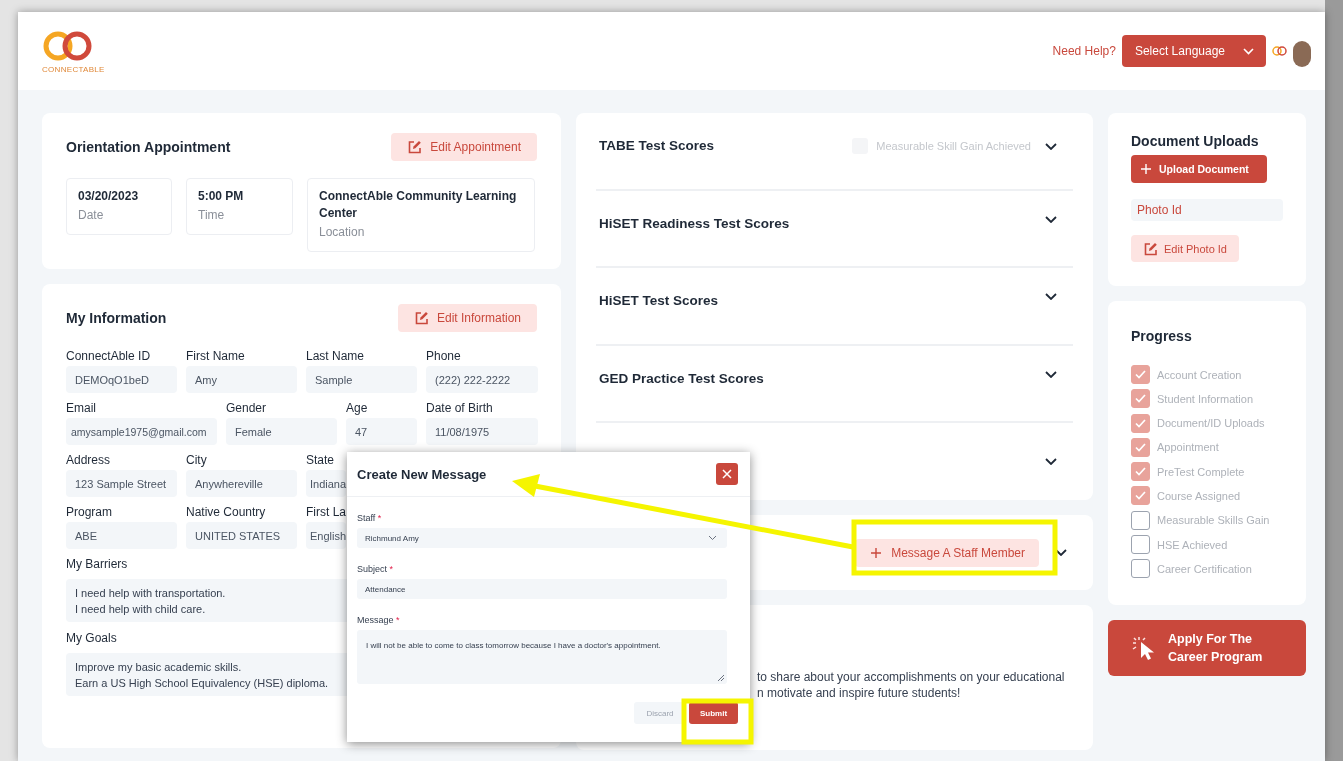 The image size is (1343, 761). What do you see at coordinates (148, 147) in the screenshot?
I see `card-title: Orientation Appointment` at bounding box center [148, 147].